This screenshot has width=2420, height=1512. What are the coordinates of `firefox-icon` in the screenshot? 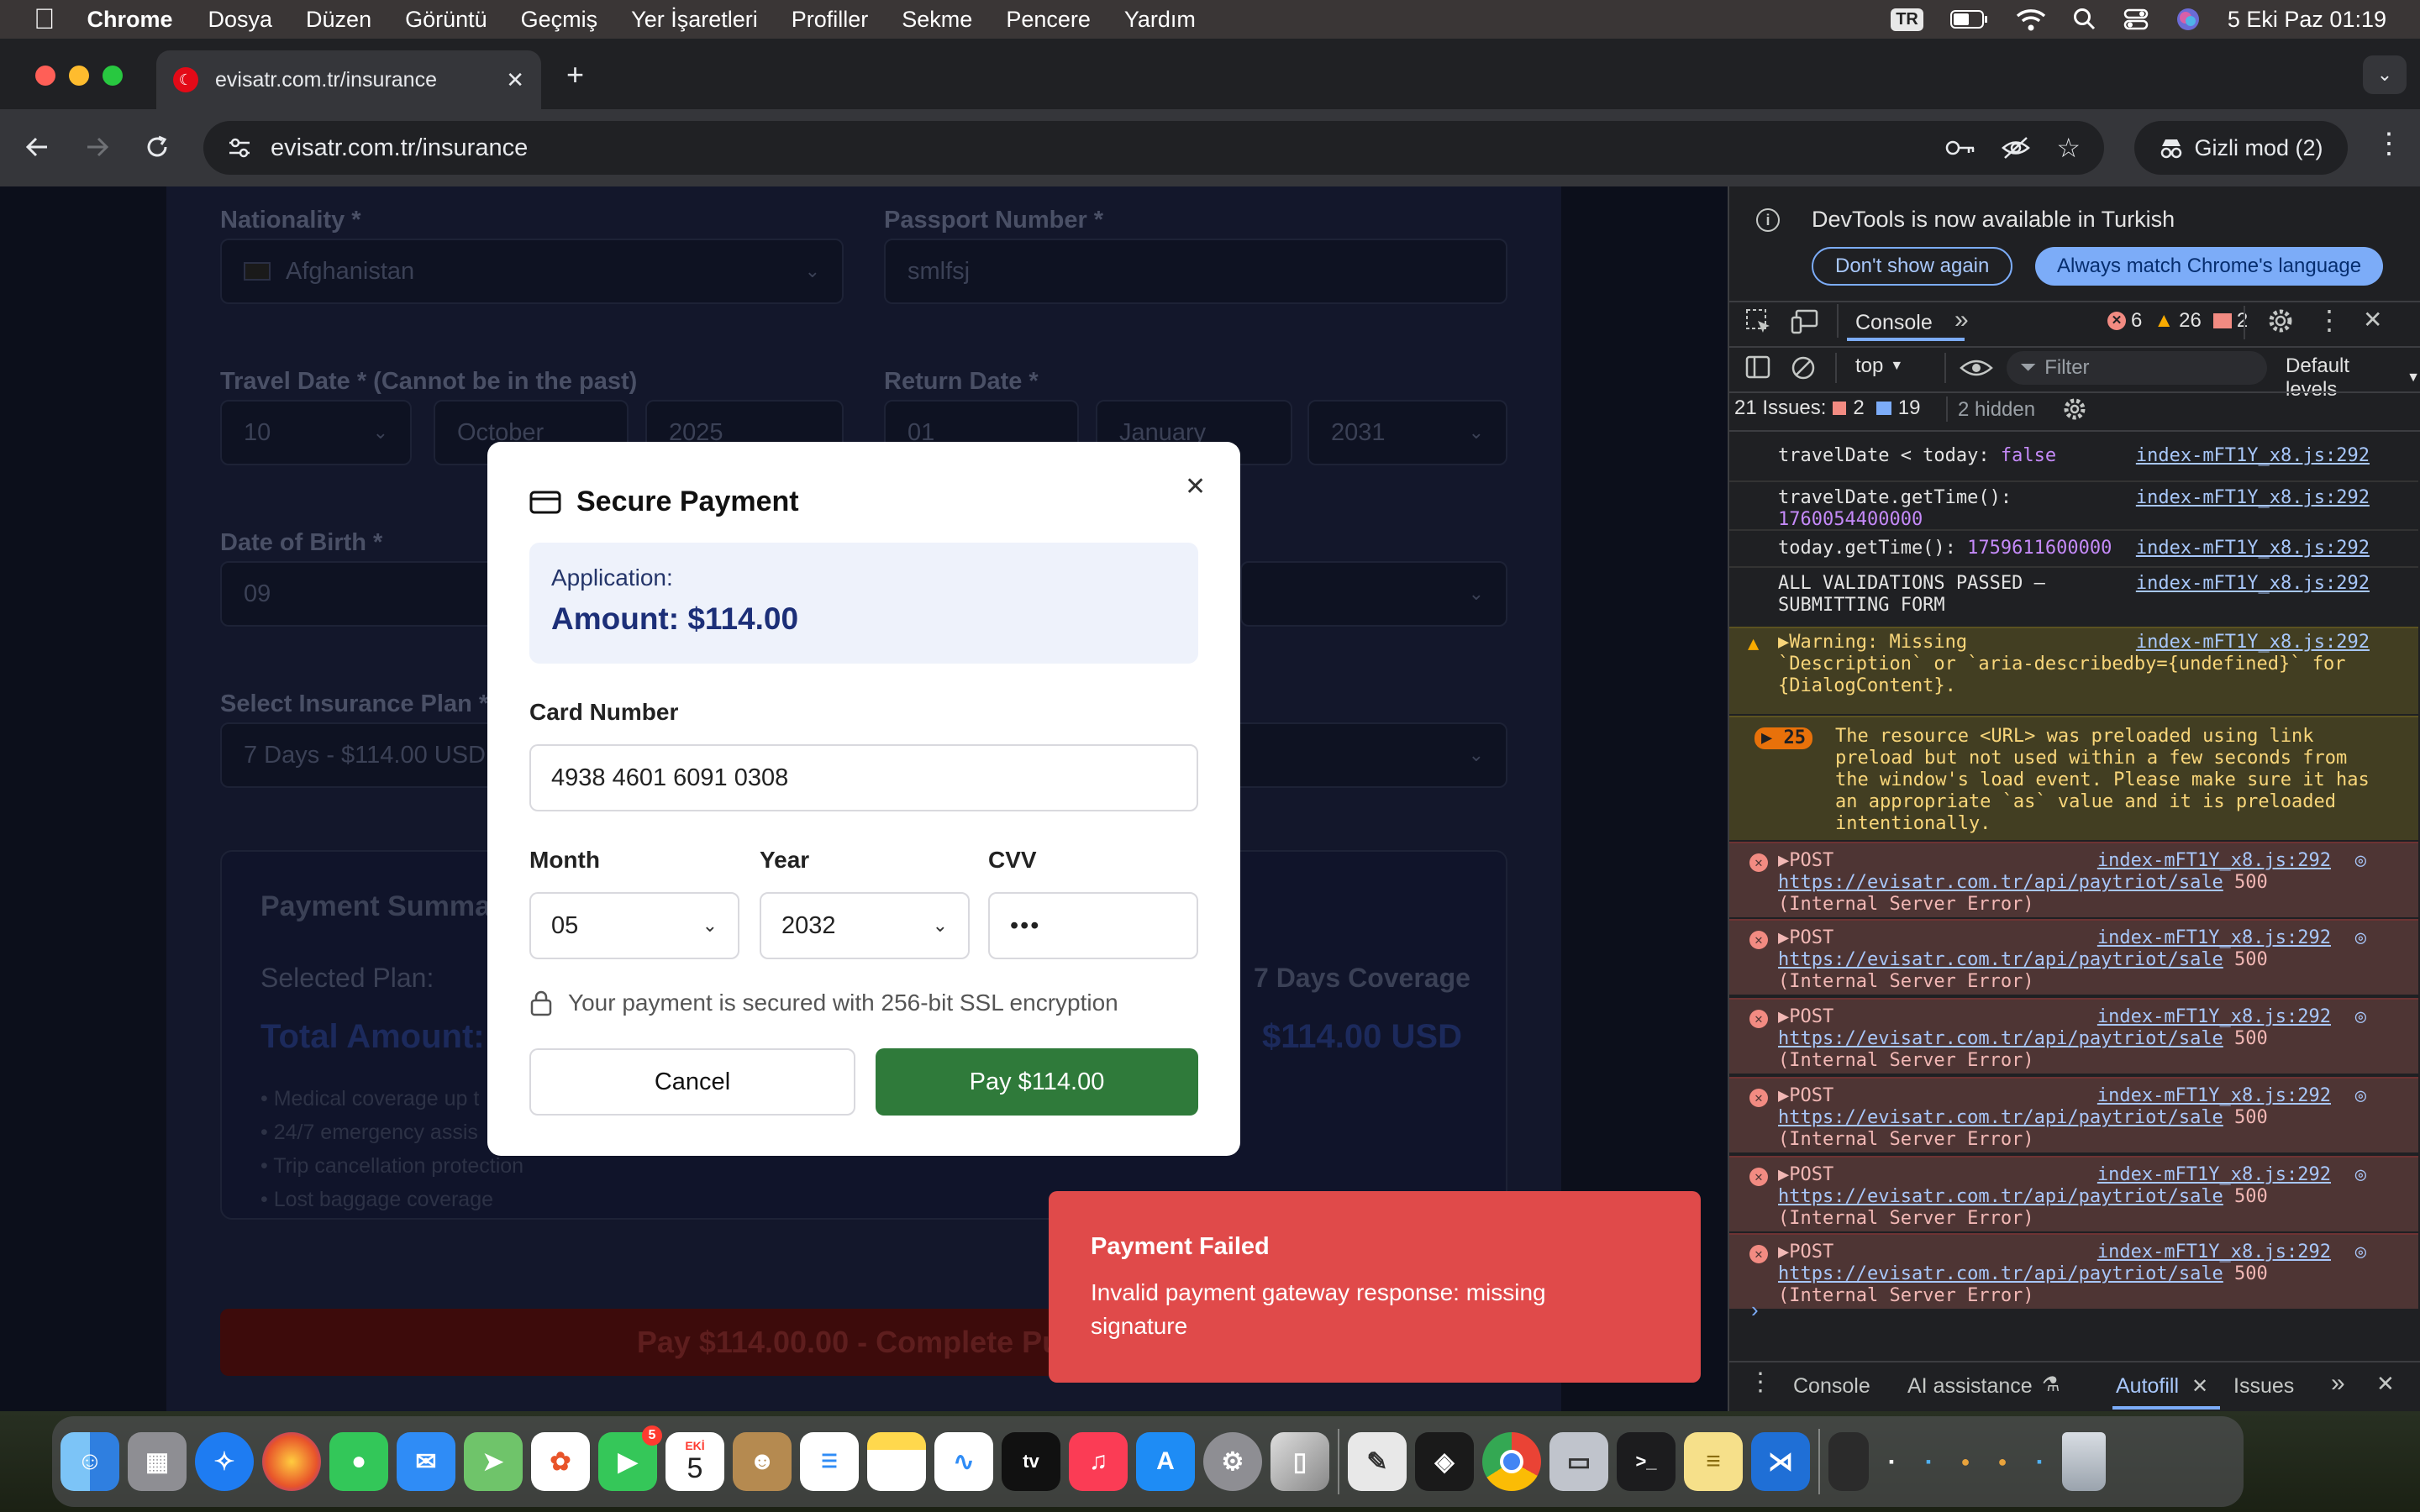 It's located at (291, 1461).